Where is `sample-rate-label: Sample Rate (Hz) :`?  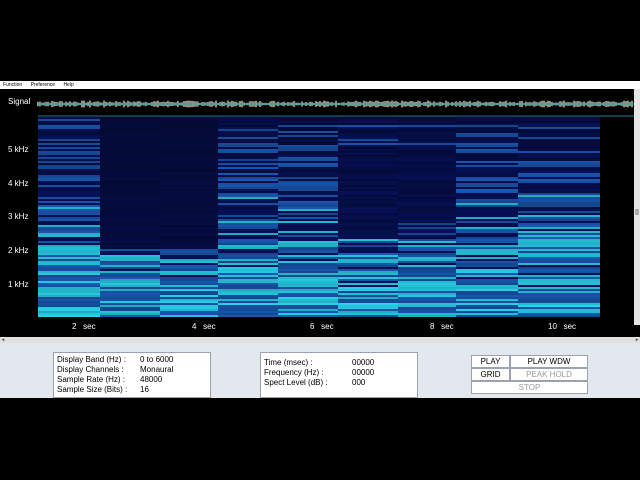
sample-rate-label: Sample Rate (Hz) : is located at coordinates (91, 379).